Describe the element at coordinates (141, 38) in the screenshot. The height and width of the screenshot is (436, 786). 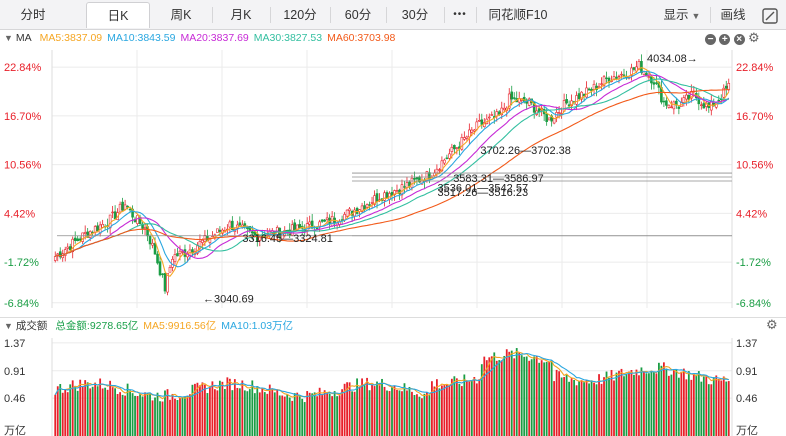
I see `ma10-value: MA10:3843.59` at that location.